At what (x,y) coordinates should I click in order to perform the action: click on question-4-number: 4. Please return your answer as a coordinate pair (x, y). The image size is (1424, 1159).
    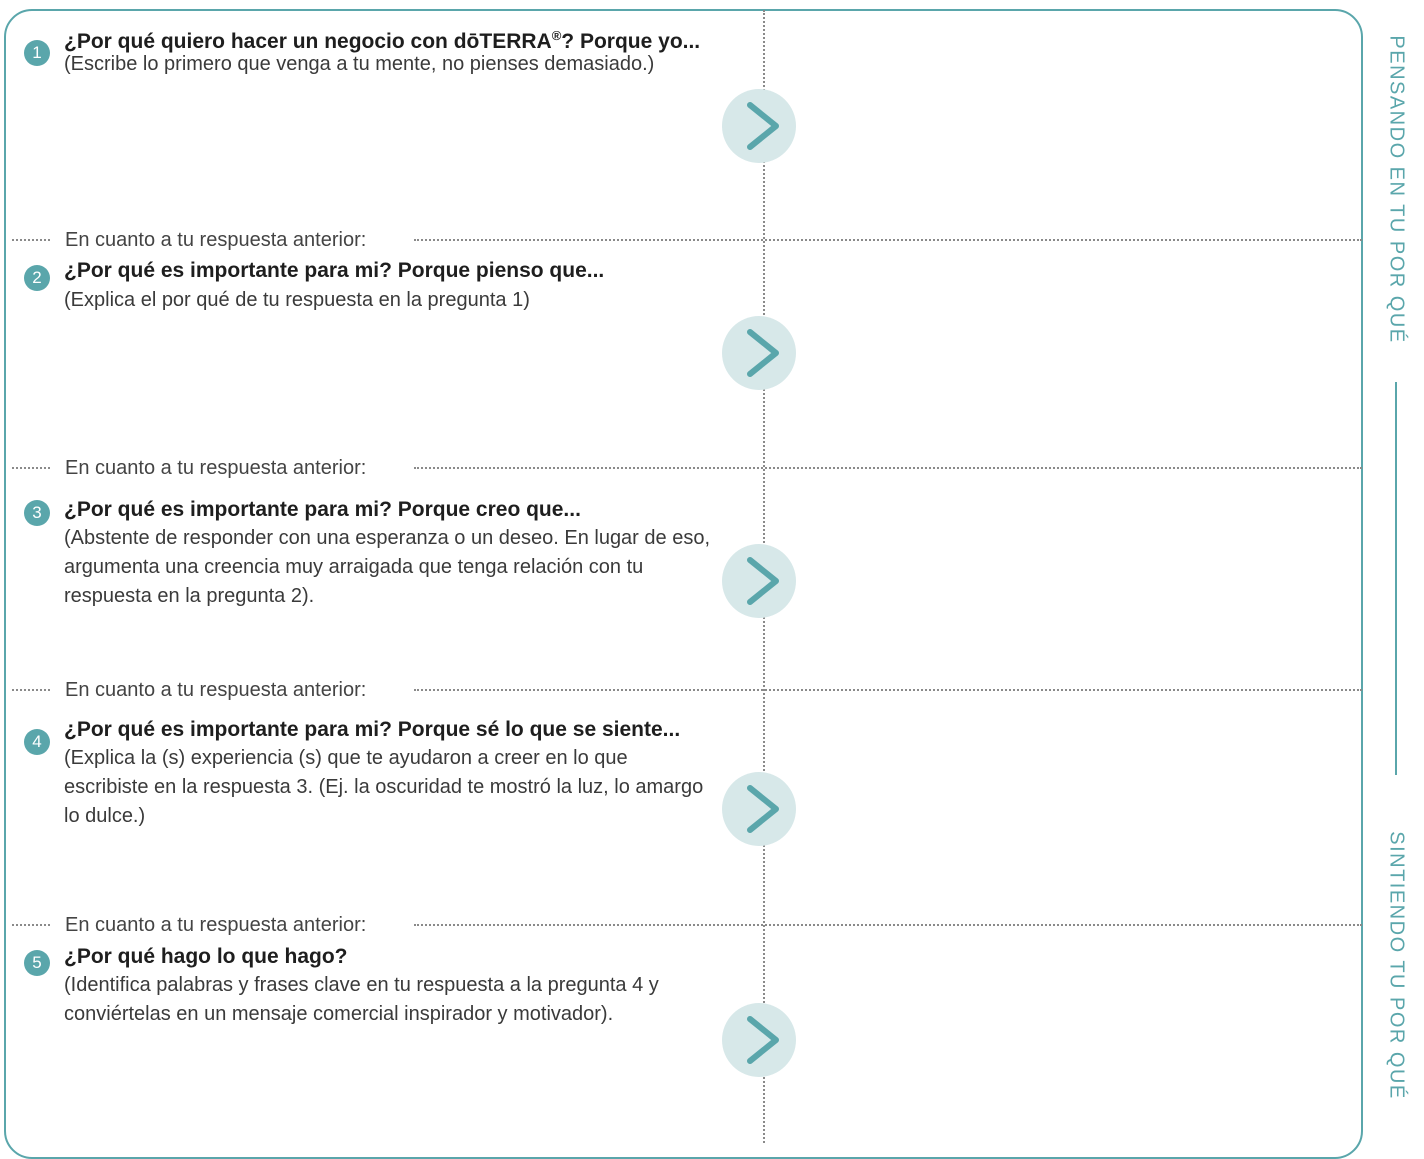
    Looking at the image, I should click on (37, 742).